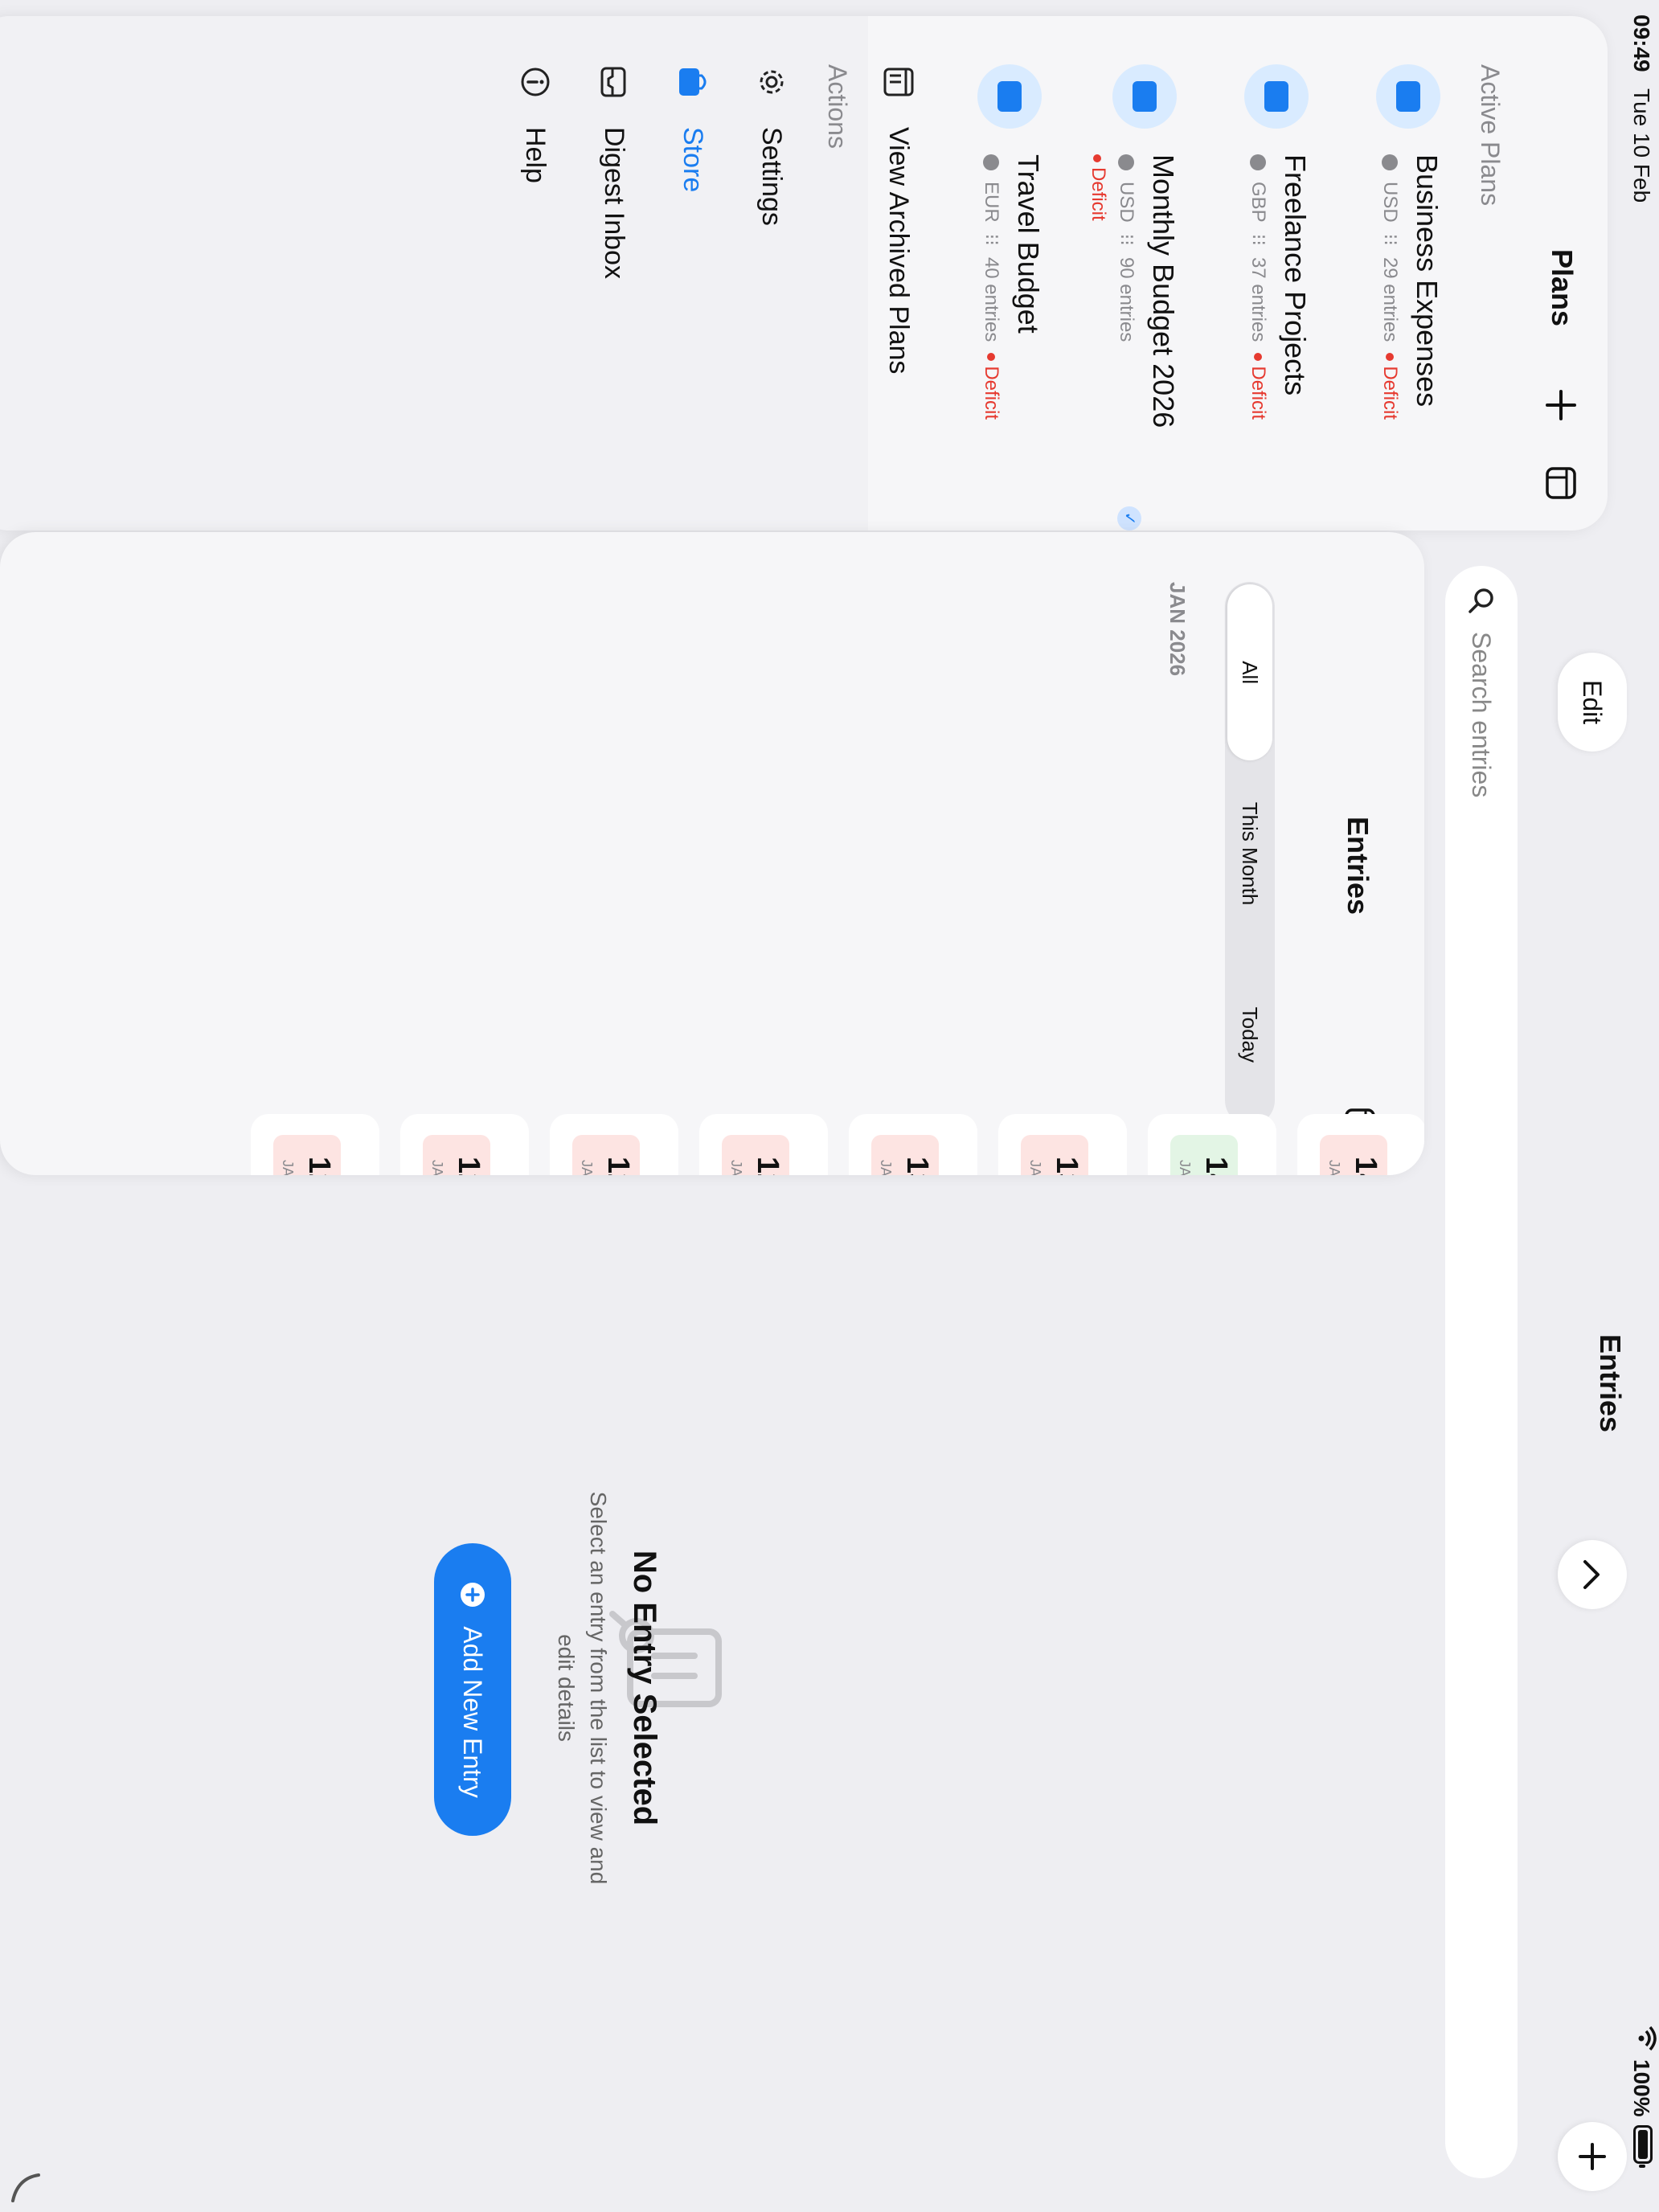 Image resolution: width=1659 pixels, height=2212 pixels. What do you see at coordinates (1481, 1372) in the screenshot?
I see `search-input: Search entries` at bounding box center [1481, 1372].